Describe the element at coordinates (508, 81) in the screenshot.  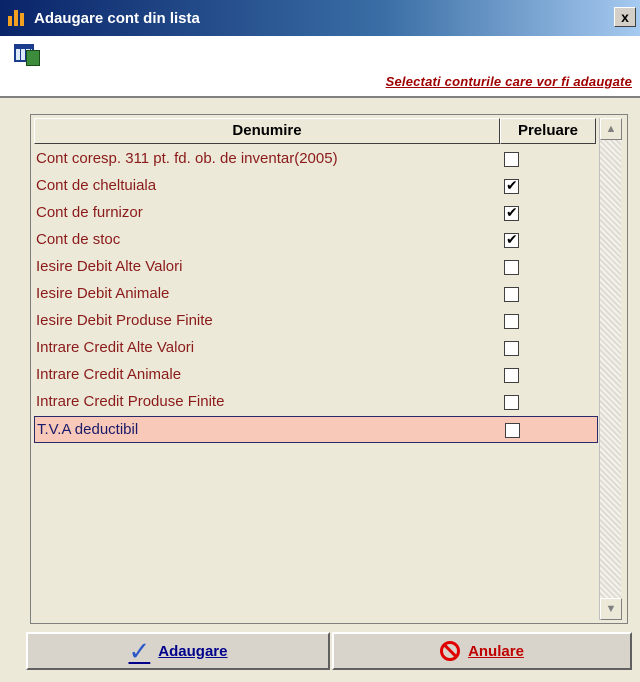
I see `header-hint: Selectati conturile care vor fi adaugate` at that location.